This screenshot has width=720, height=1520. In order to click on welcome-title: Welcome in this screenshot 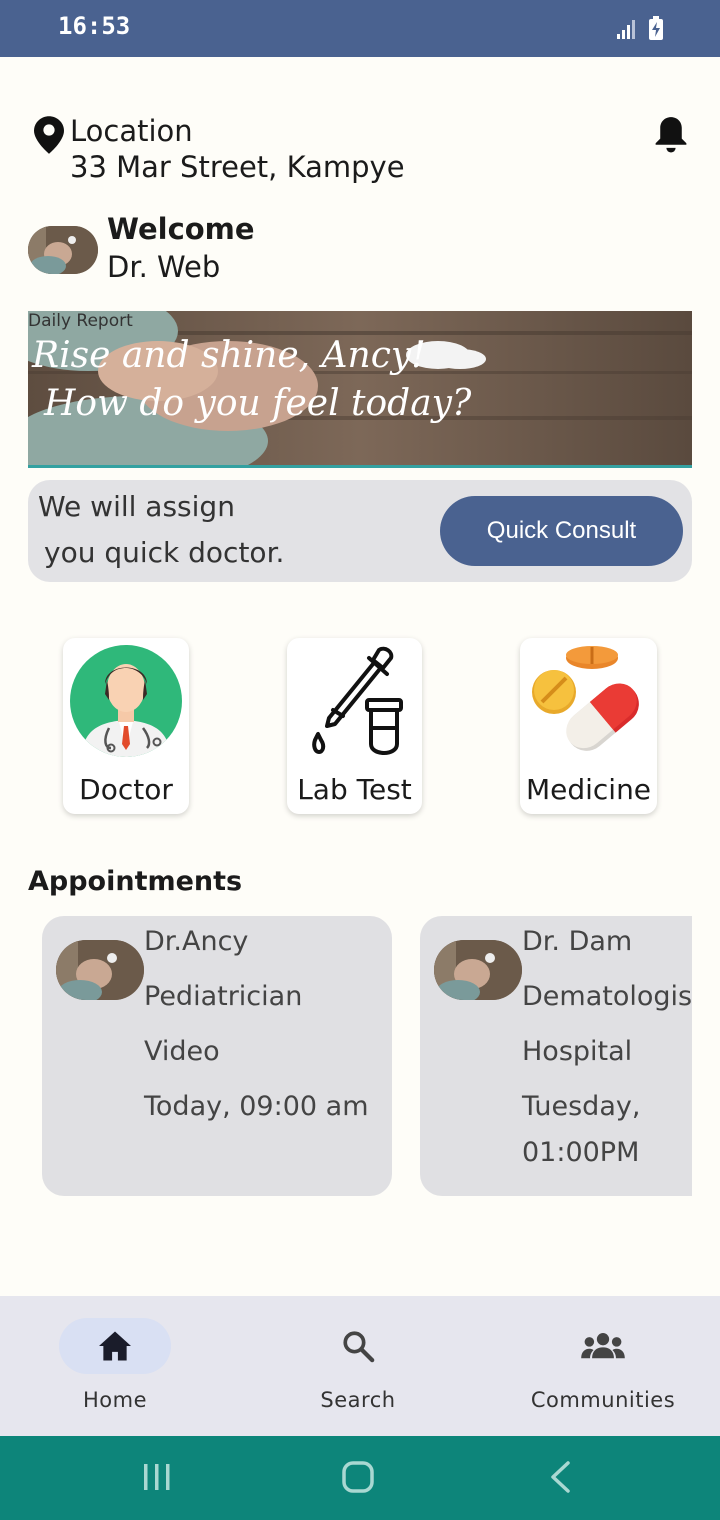, I will do `click(181, 229)`.